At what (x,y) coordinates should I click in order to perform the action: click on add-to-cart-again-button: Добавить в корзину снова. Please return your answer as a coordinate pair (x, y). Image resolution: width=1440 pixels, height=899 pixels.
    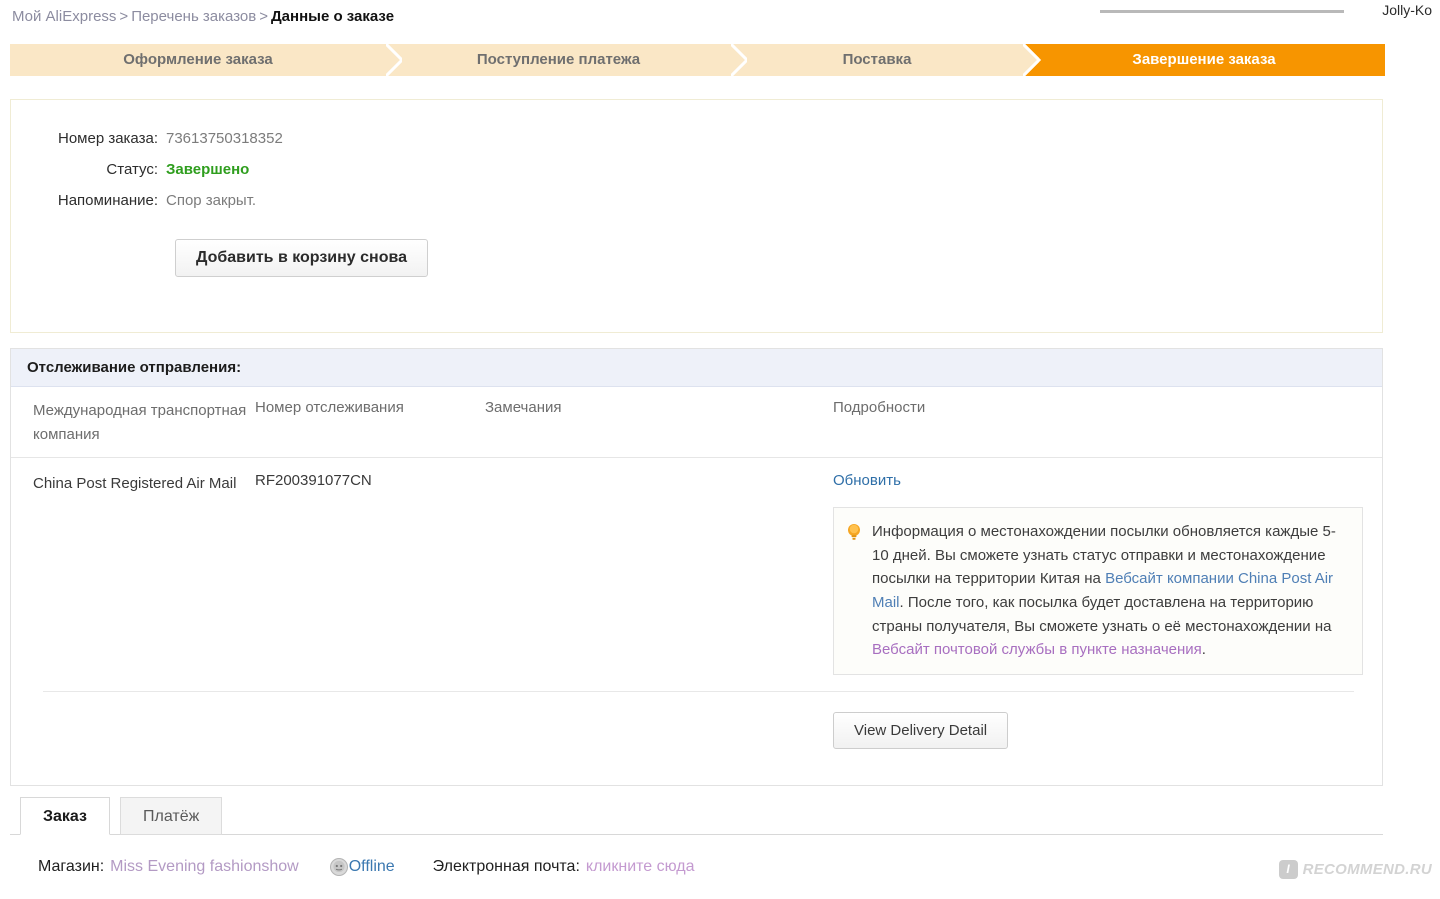
    Looking at the image, I should click on (302, 258).